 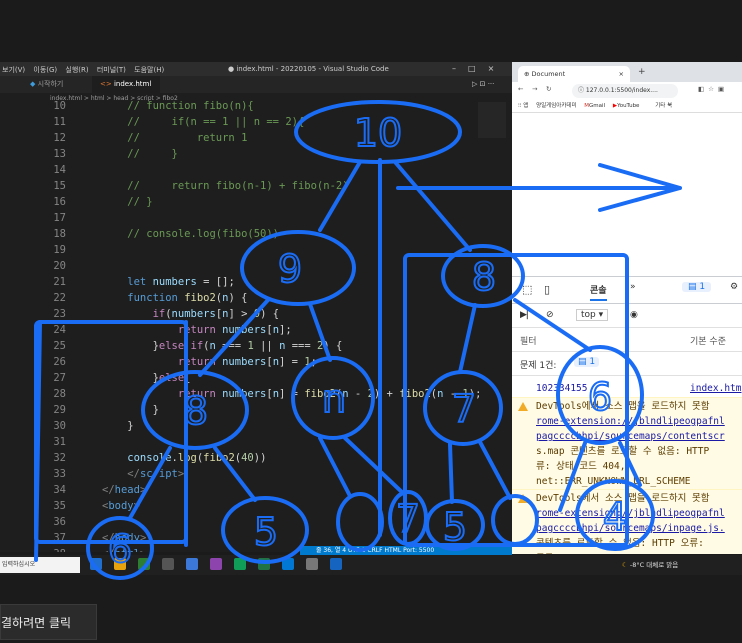 I want to click on code-line: 18 // console.log(fibo(50)), so click(x=256, y=234).